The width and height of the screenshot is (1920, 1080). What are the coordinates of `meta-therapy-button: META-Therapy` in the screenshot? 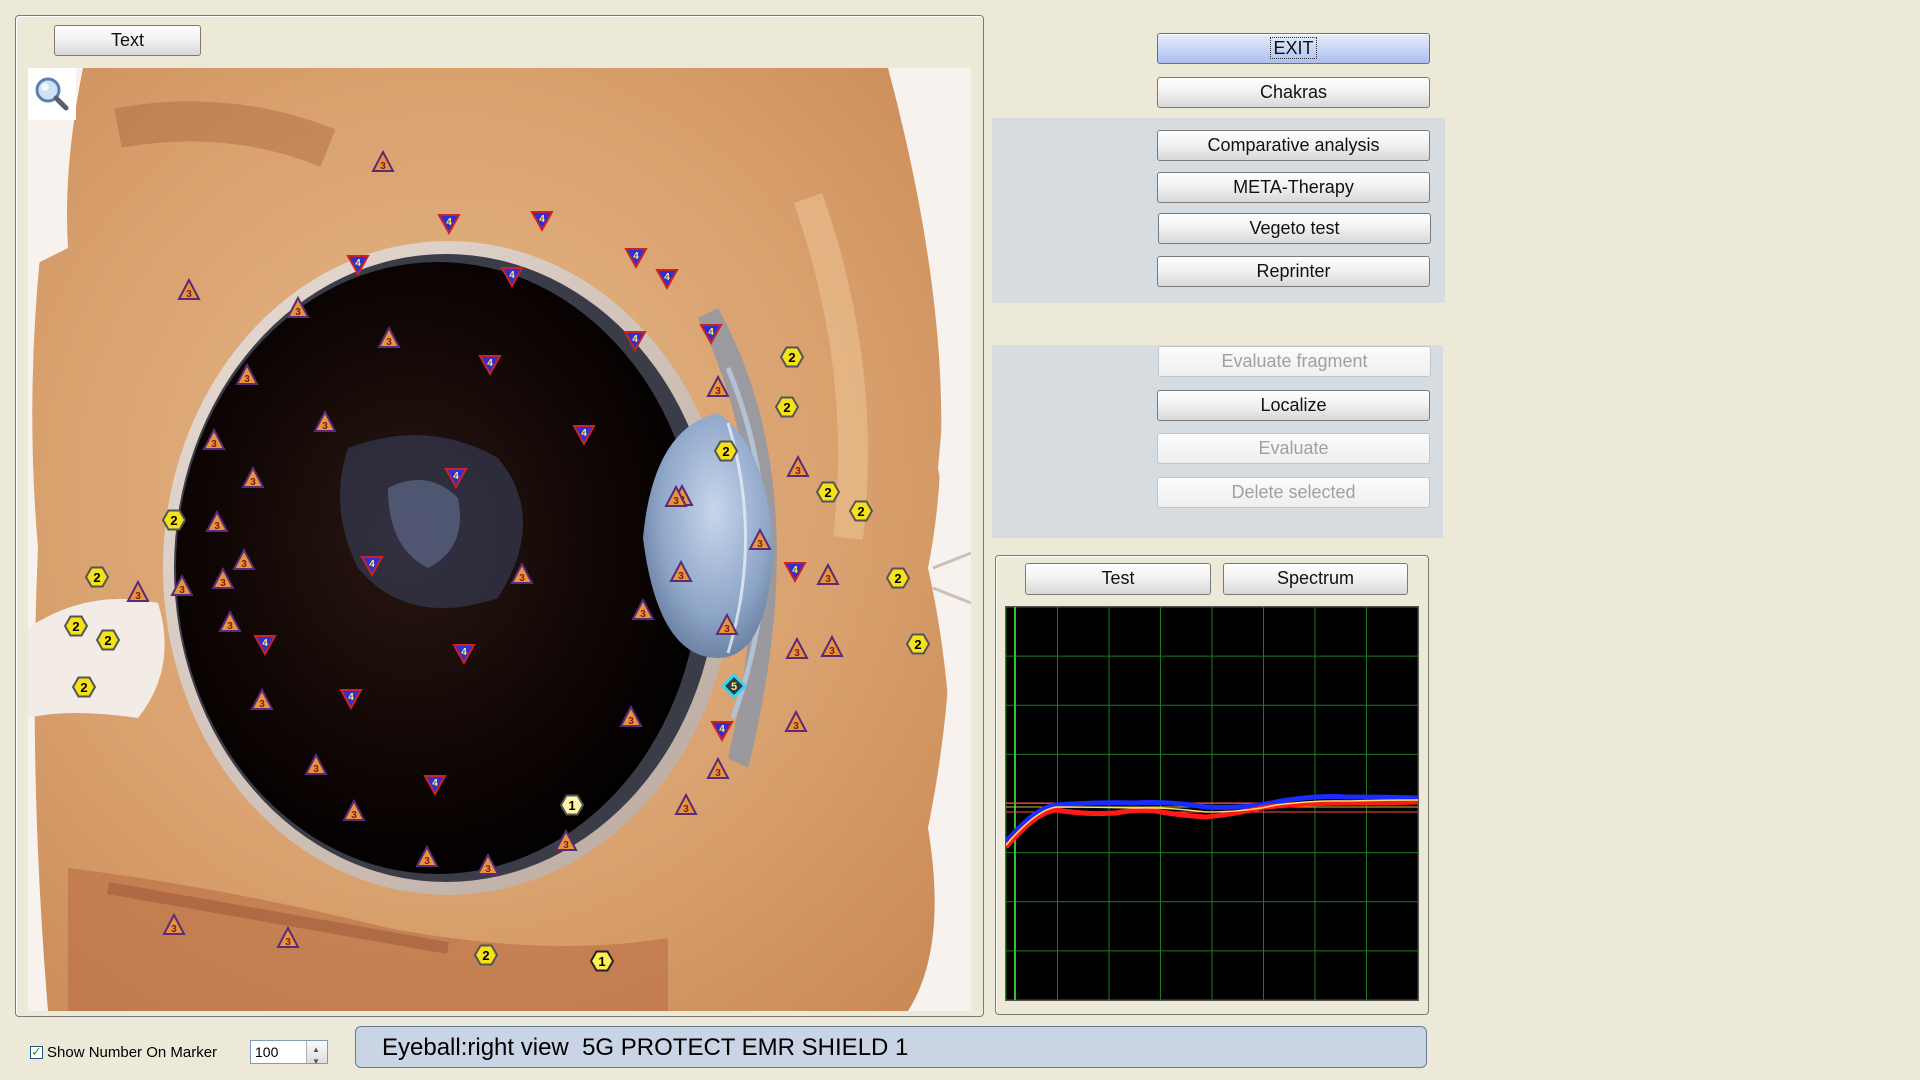 It's located at (1293, 187).